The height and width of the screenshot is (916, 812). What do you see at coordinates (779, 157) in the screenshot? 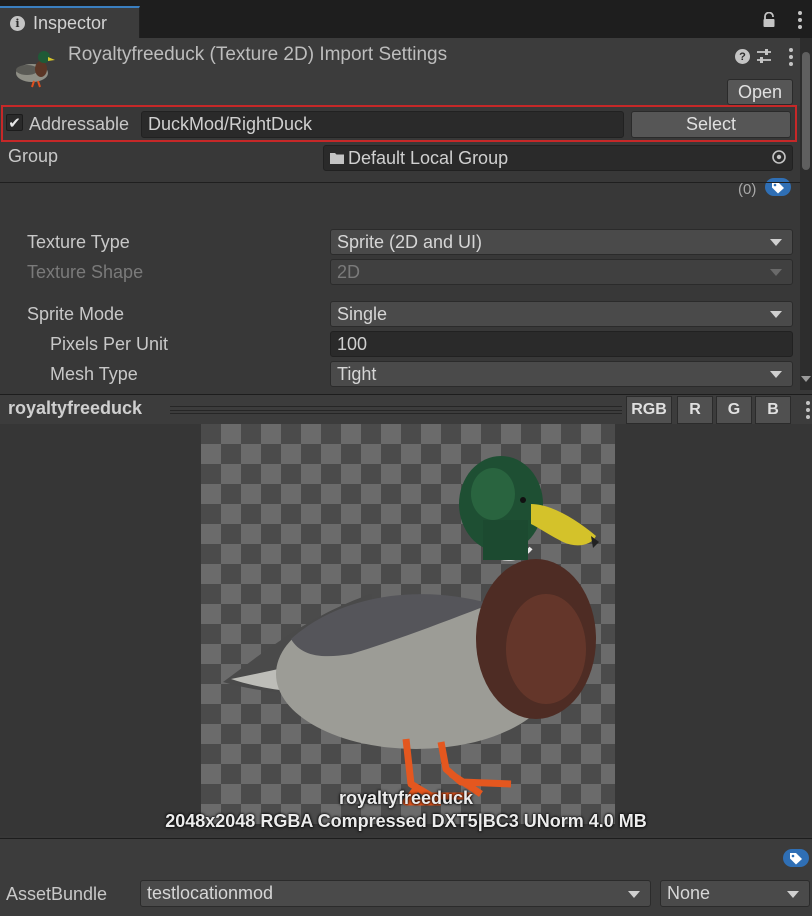
I see `object-picker-icon` at bounding box center [779, 157].